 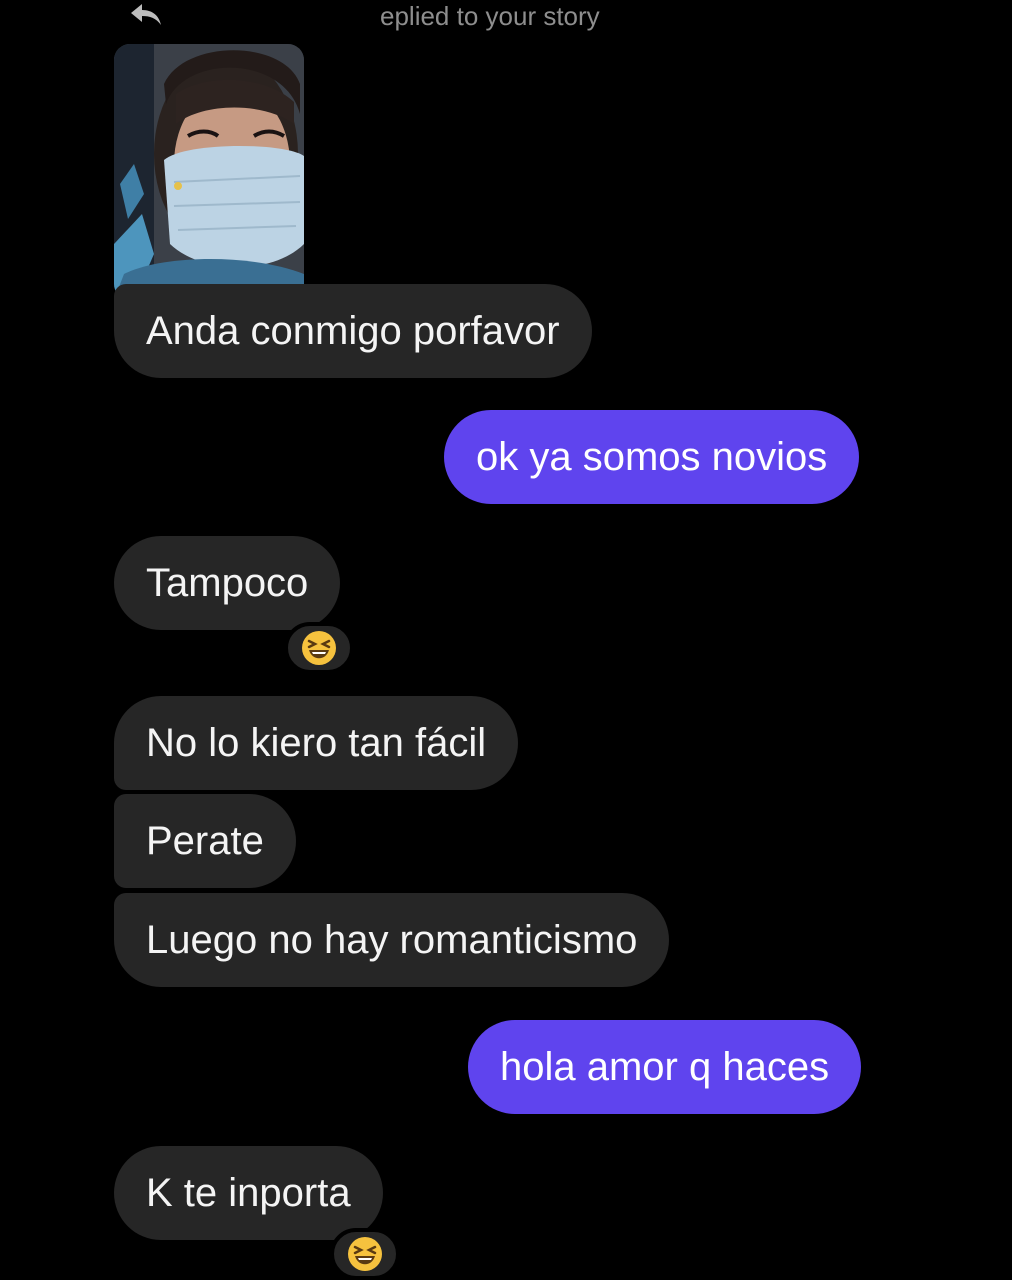 I want to click on message-text: Anda conmigo porfavor, so click(x=353, y=331).